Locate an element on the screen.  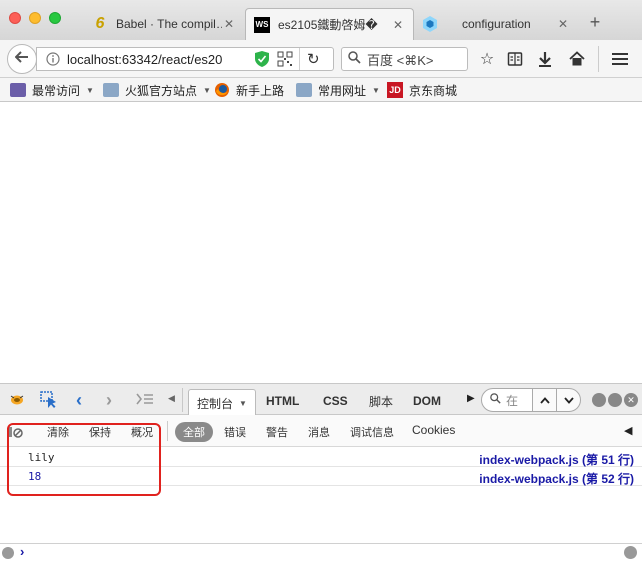
filter-errors: 错误 is located at coordinates (235, 432).